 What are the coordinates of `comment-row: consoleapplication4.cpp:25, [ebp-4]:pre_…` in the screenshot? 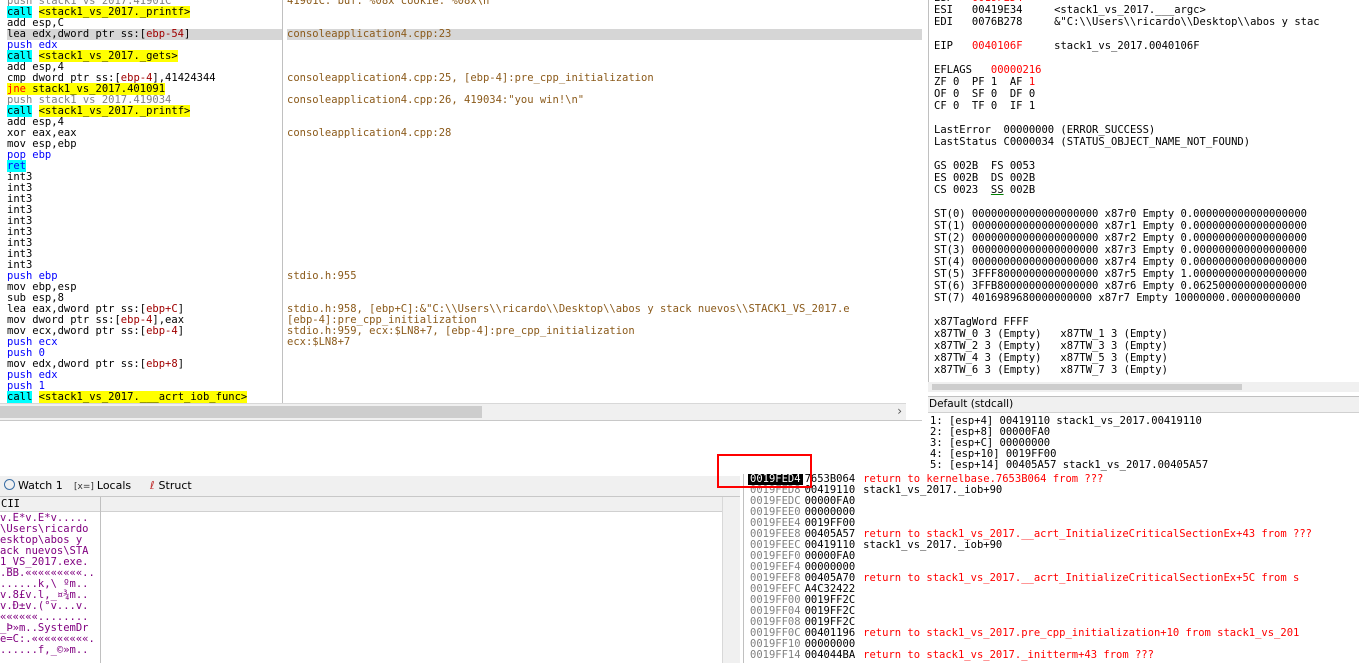 It's located at (604, 78).